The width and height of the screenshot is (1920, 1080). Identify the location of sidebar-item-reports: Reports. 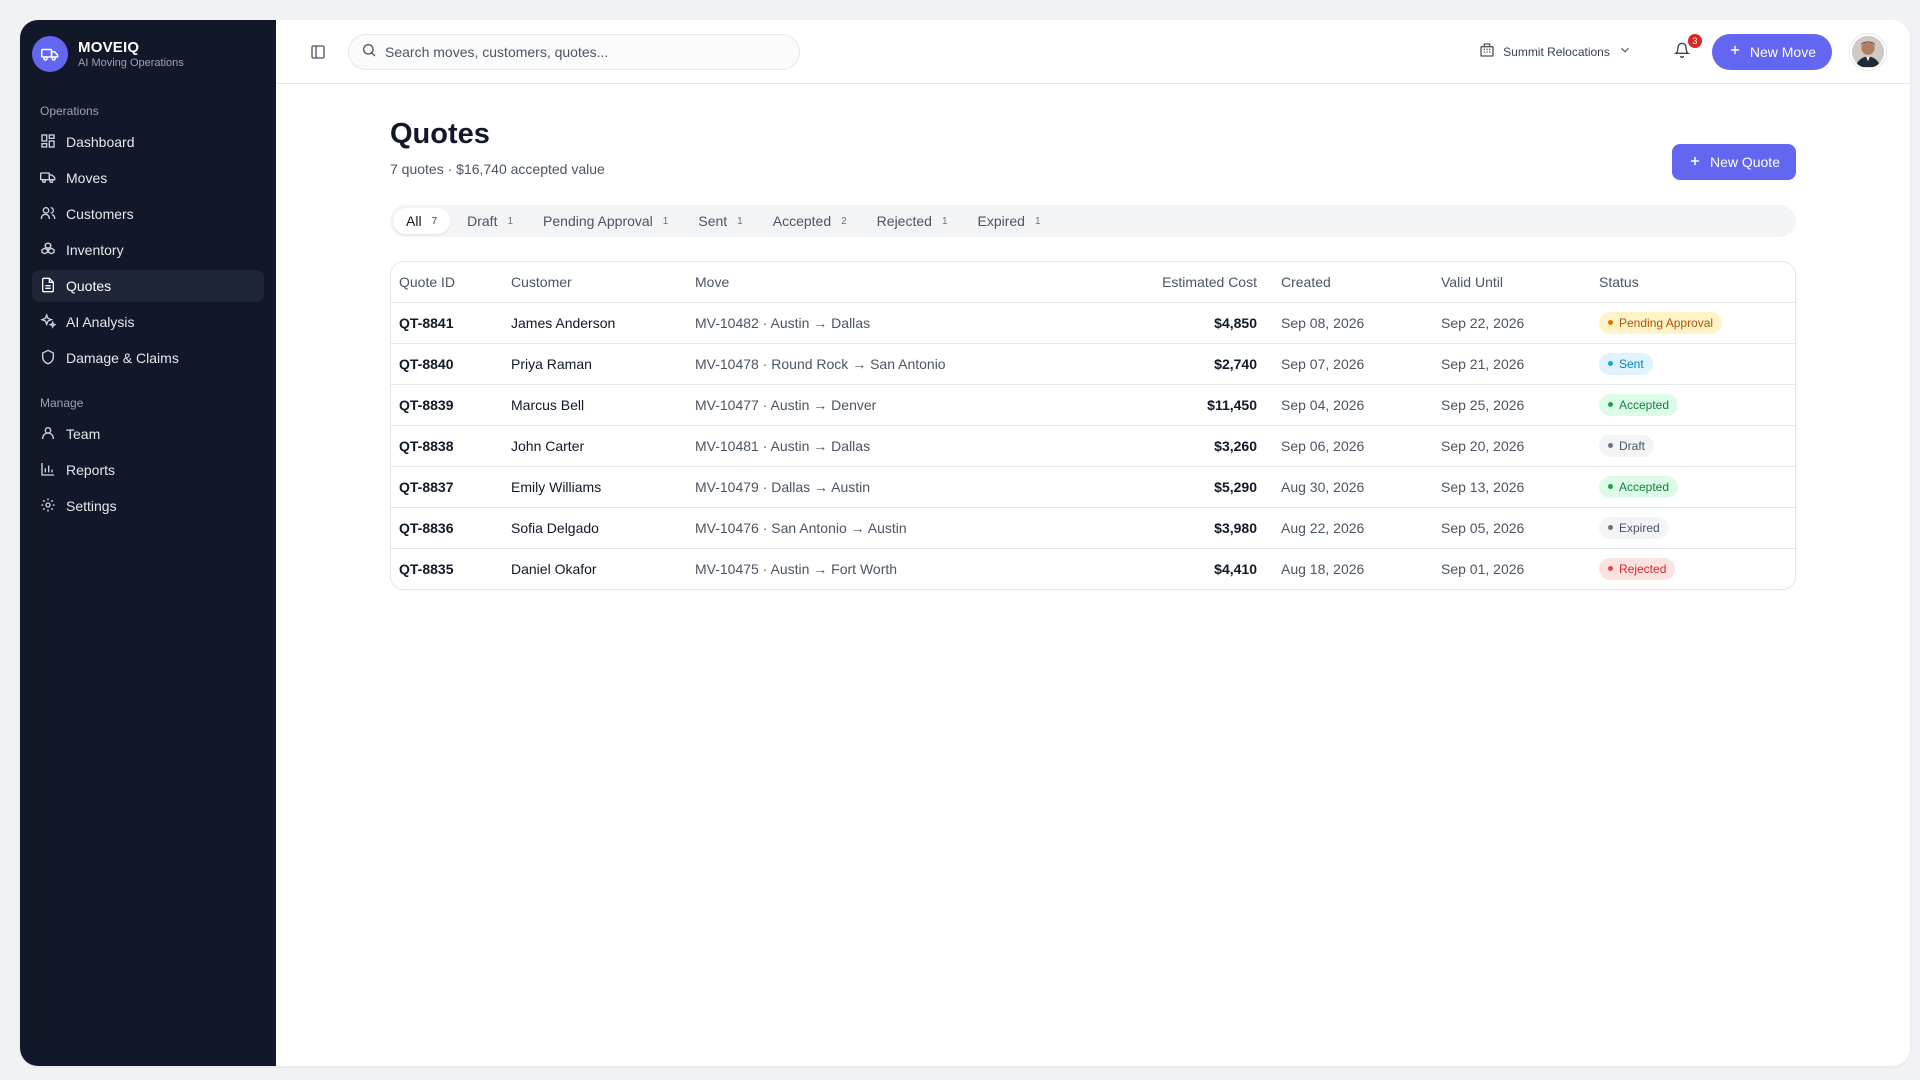
(148, 470).